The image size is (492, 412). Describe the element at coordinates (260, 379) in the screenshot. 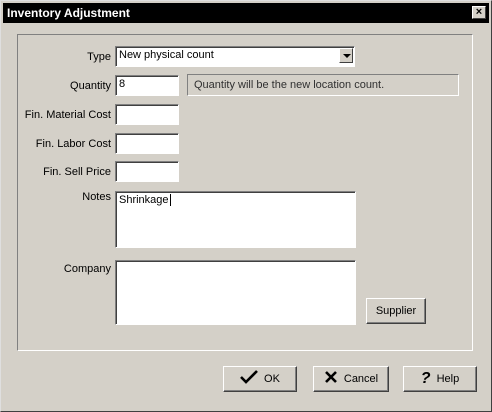

I see `ok-button: OK` at that location.